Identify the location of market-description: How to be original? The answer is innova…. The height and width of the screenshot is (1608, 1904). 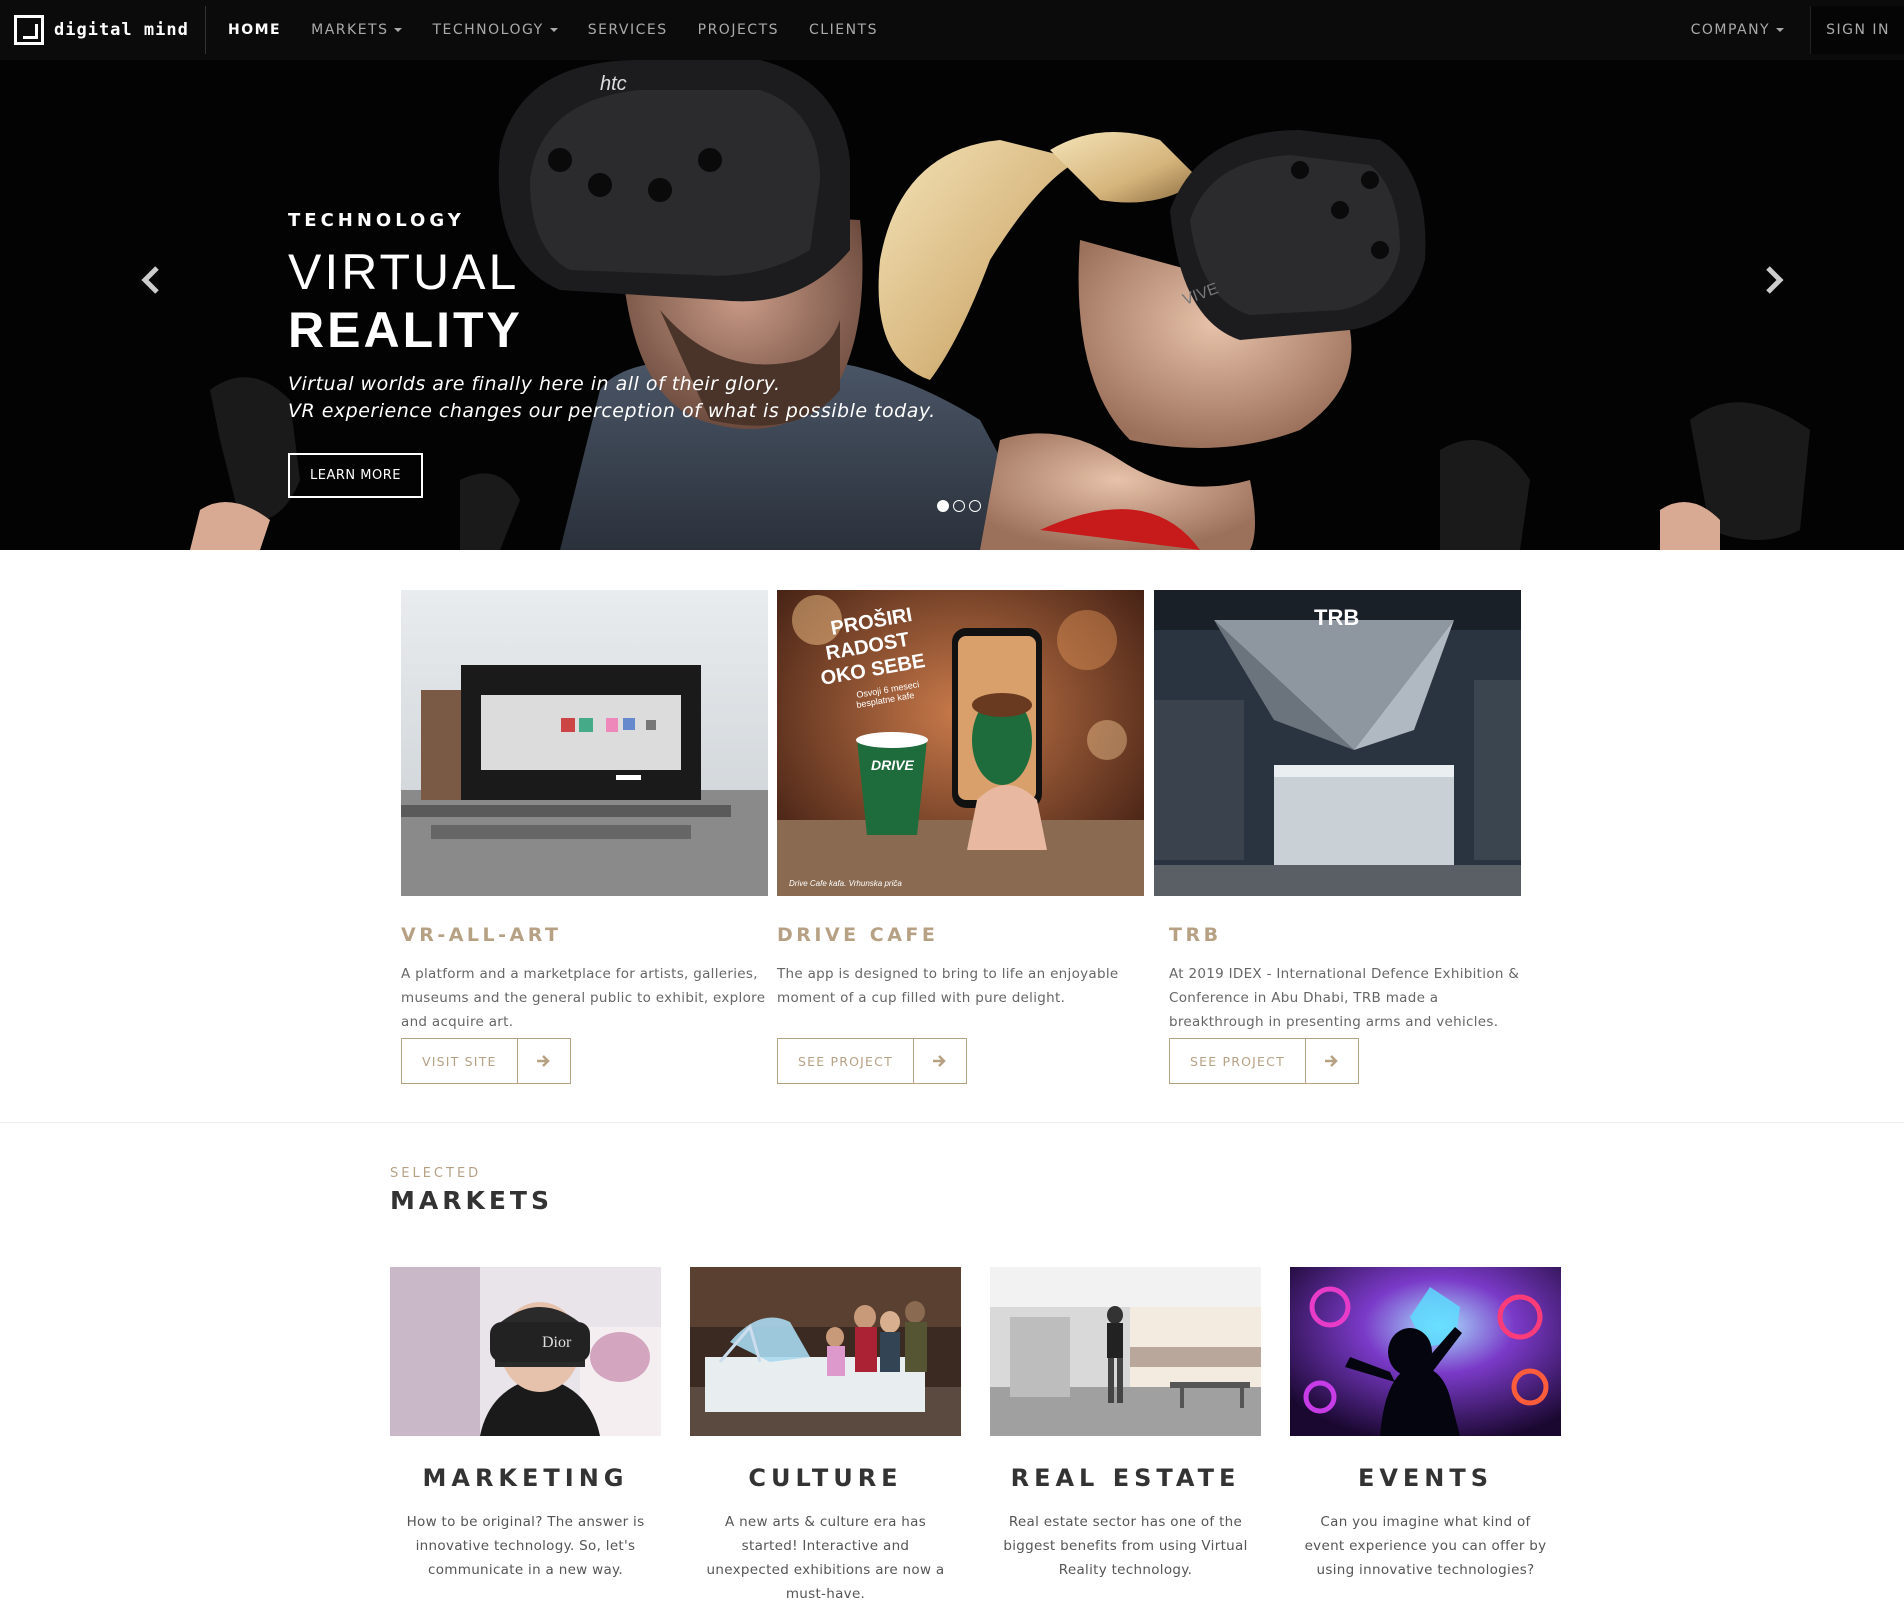
(525, 1546).